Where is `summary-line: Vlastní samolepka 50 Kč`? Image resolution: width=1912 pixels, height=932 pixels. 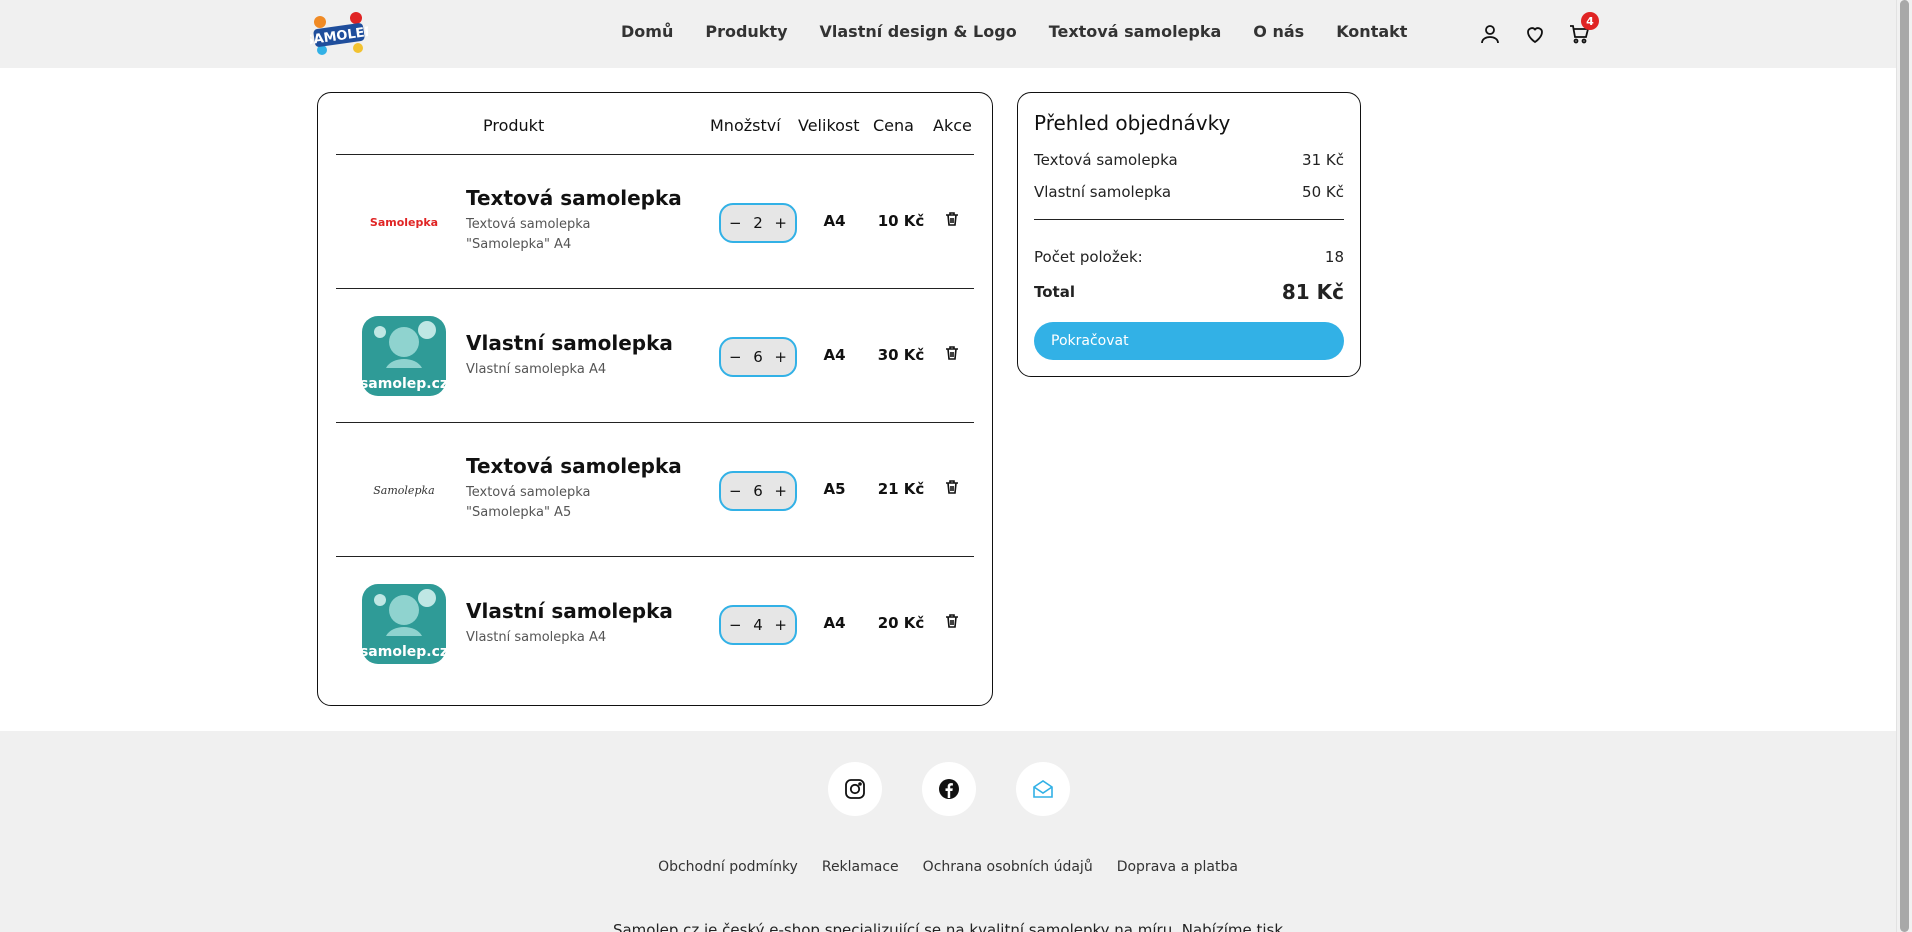
summary-line: Vlastní samolepka 50 Kč is located at coordinates (1189, 192).